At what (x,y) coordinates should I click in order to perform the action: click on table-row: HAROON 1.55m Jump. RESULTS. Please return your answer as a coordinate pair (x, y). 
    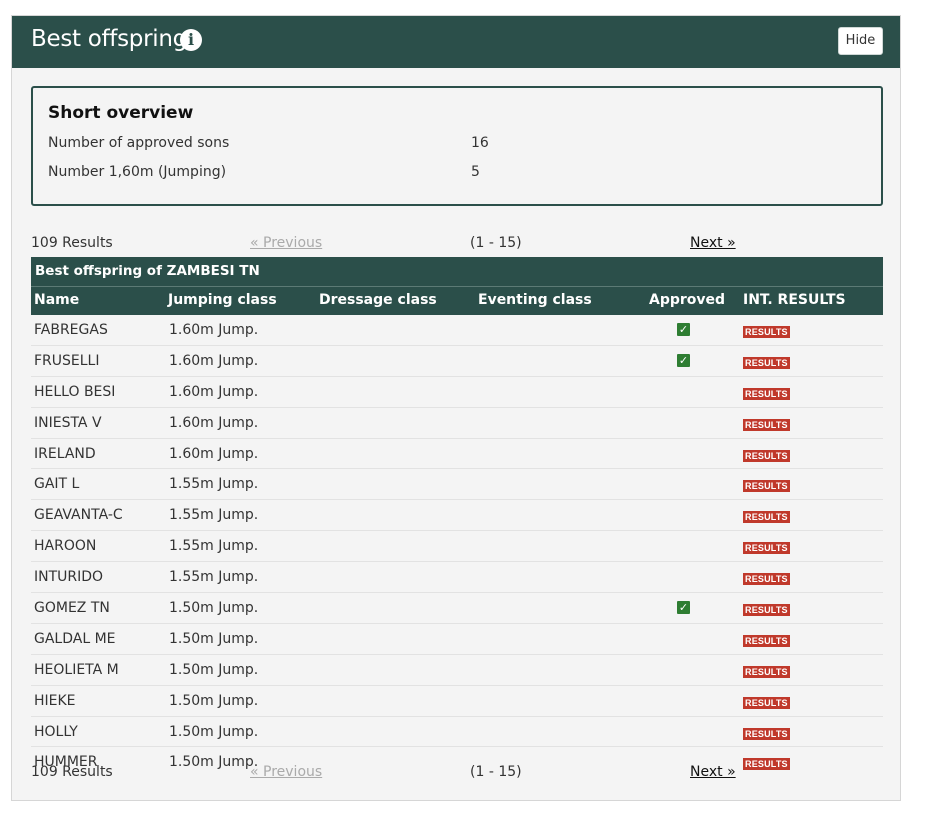
    Looking at the image, I should click on (457, 547).